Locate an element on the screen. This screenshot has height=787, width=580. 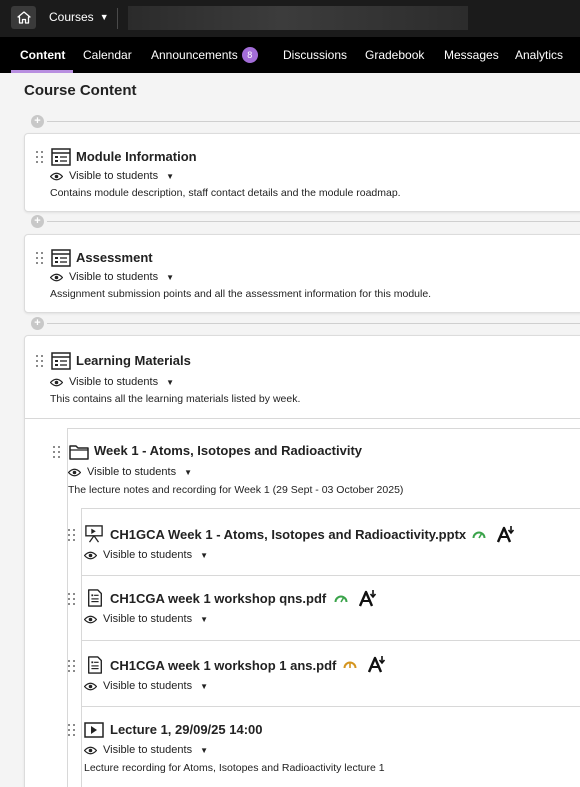
course-name-redacted is located at coordinates (298, 18).